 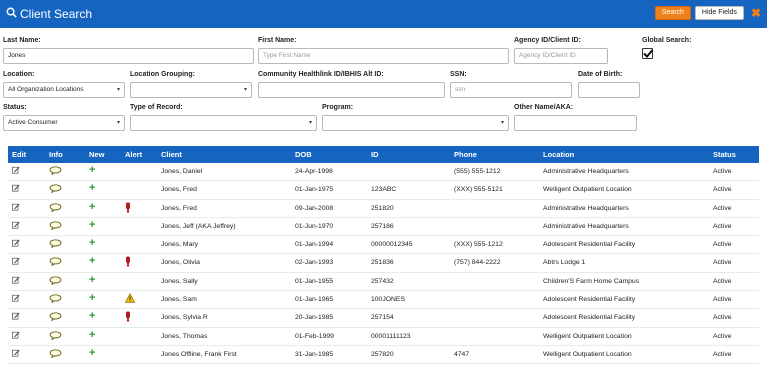 What do you see at coordinates (511, 90) in the screenshot?
I see `ssn-input: ssn` at bounding box center [511, 90].